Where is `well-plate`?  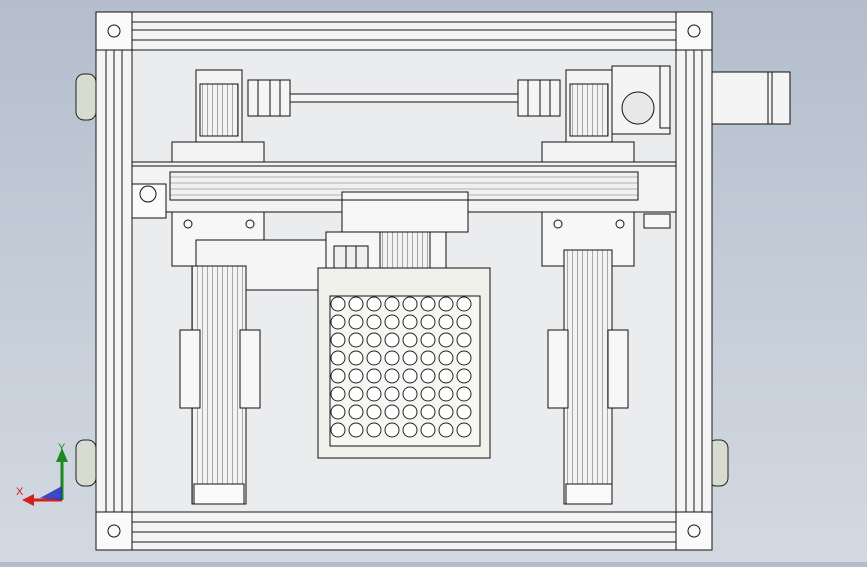 well-plate is located at coordinates (404, 363).